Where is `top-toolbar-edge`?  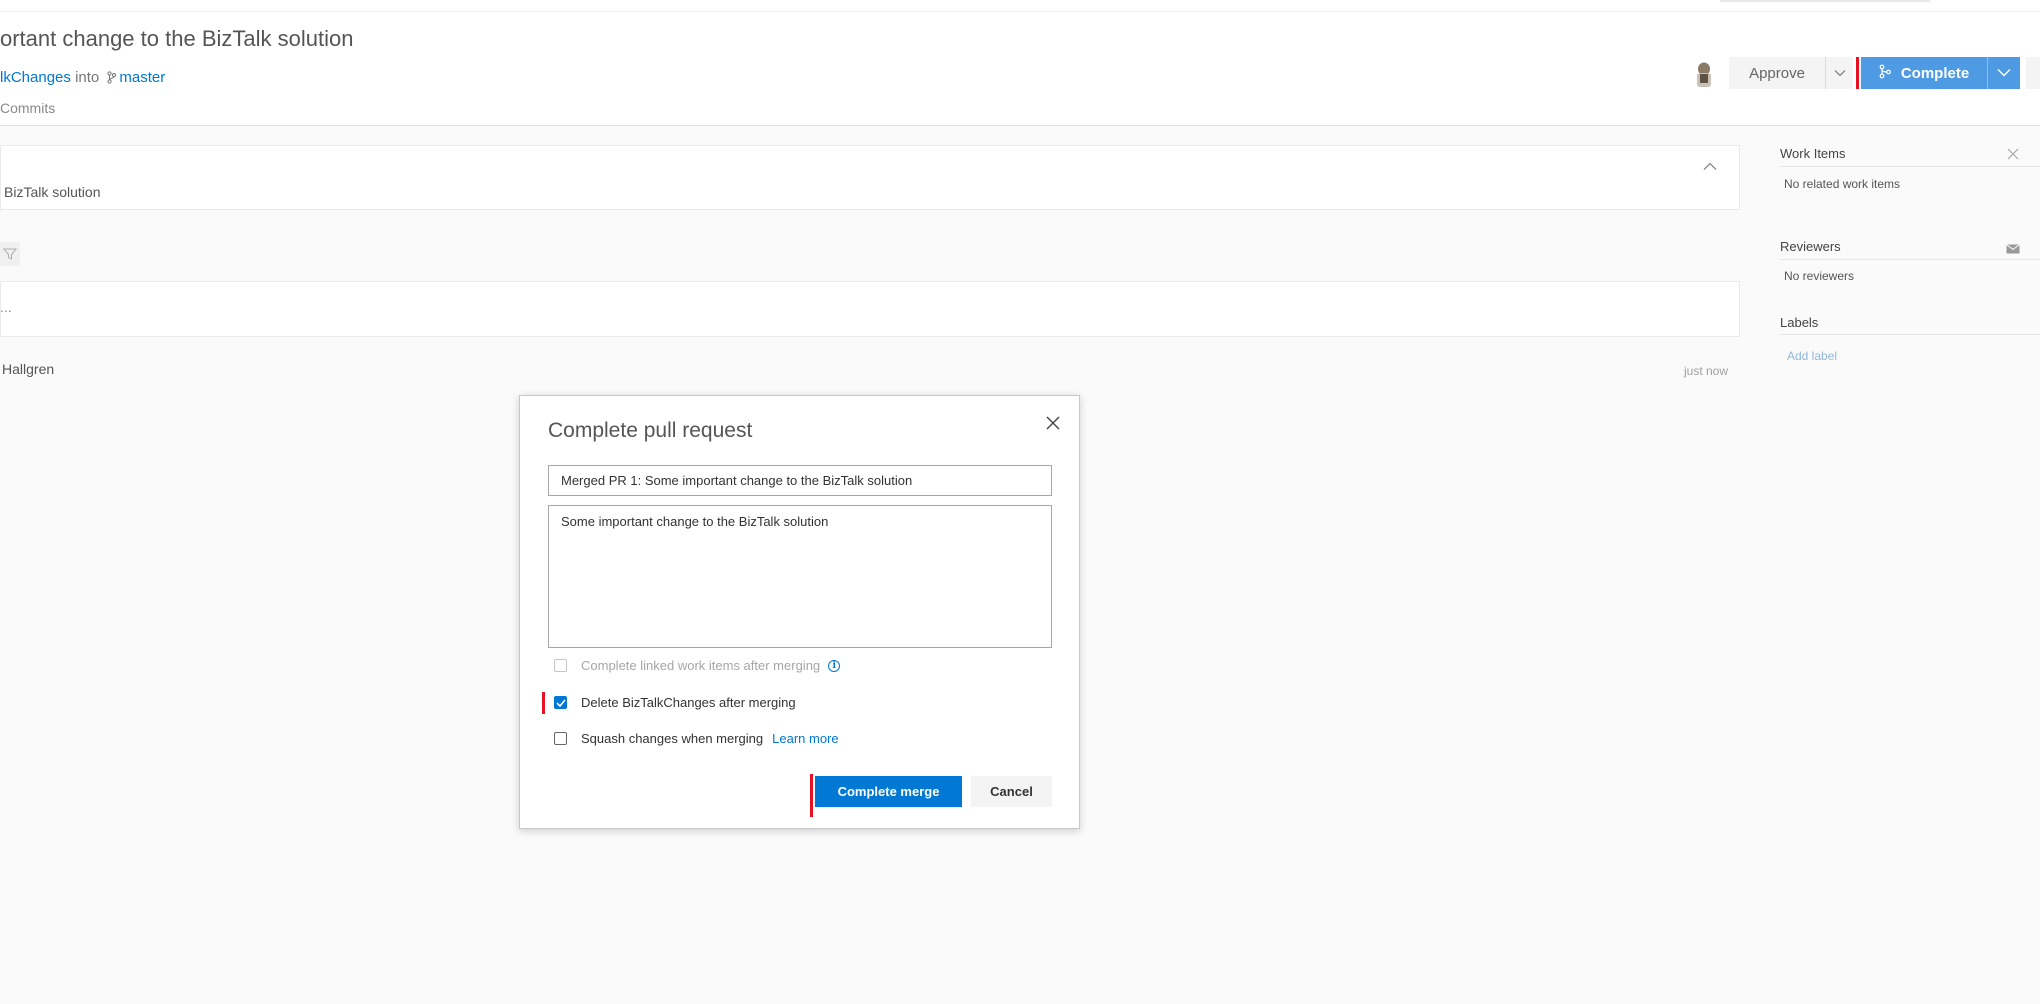 top-toolbar-edge is located at coordinates (1825, 1).